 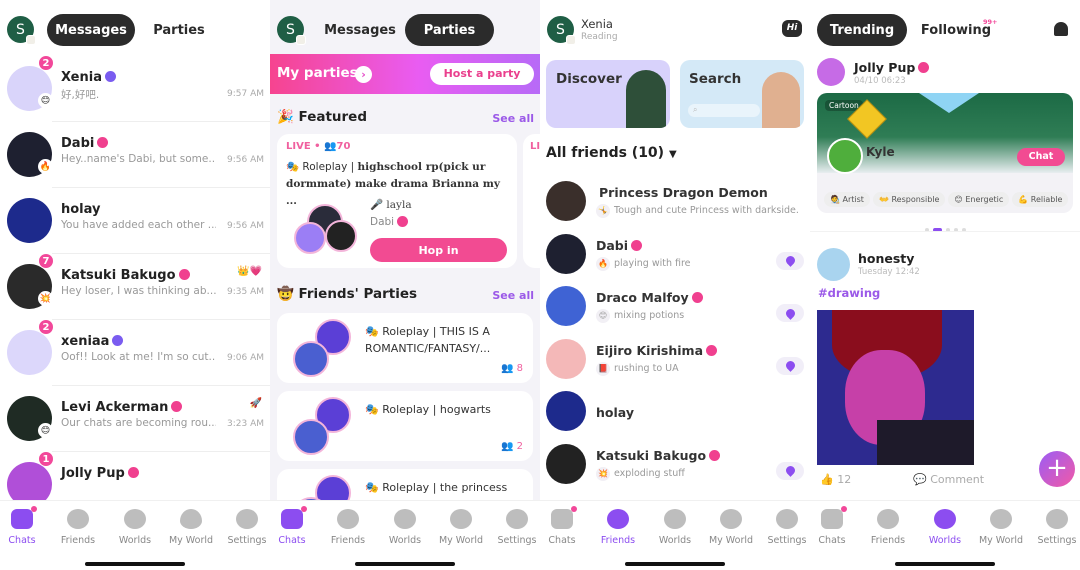 I want to click on character-avatar, so click(x=845, y=156).